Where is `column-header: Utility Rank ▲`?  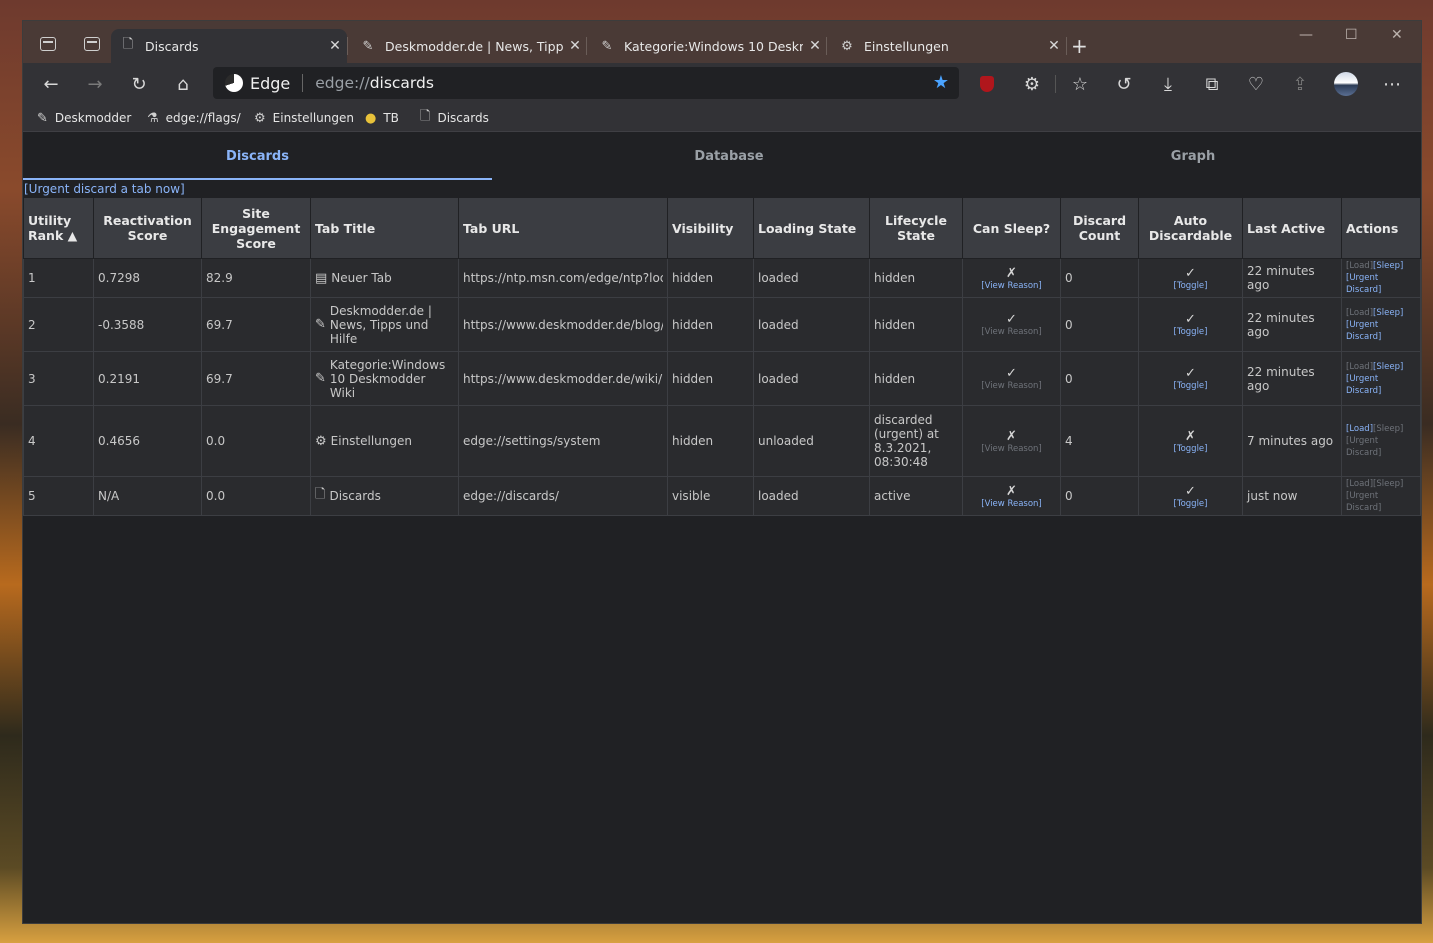 column-header: Utility Rank ▲ is located at coordinates (58, 228).